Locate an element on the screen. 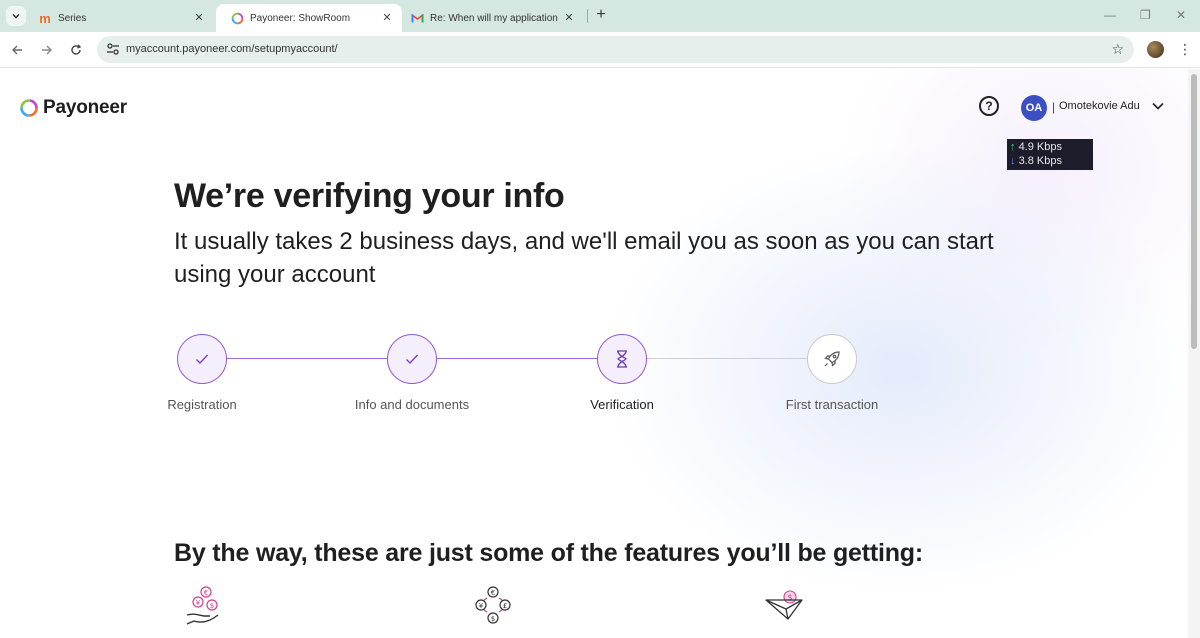 The width and height of the screenshot is (1200, 638). step-registration is located at coordinates (202, 359).